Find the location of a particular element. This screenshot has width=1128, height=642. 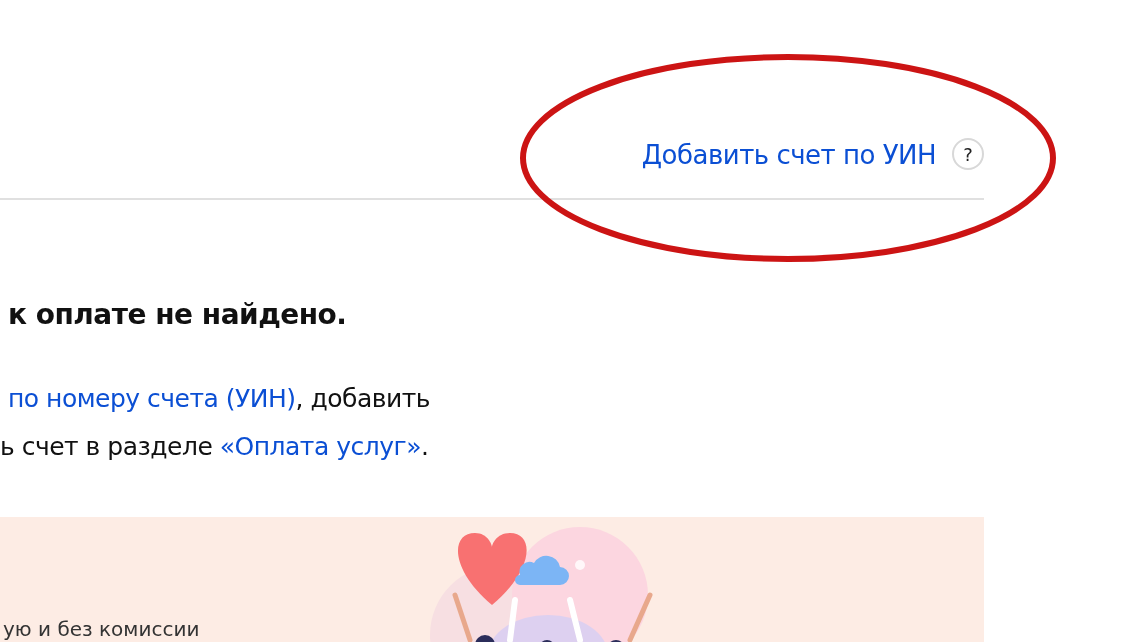

notice-text: по номеру счета (УИН), добавить ь счет в разделе «Оплата услуг». is located at coordinates (216, 423).